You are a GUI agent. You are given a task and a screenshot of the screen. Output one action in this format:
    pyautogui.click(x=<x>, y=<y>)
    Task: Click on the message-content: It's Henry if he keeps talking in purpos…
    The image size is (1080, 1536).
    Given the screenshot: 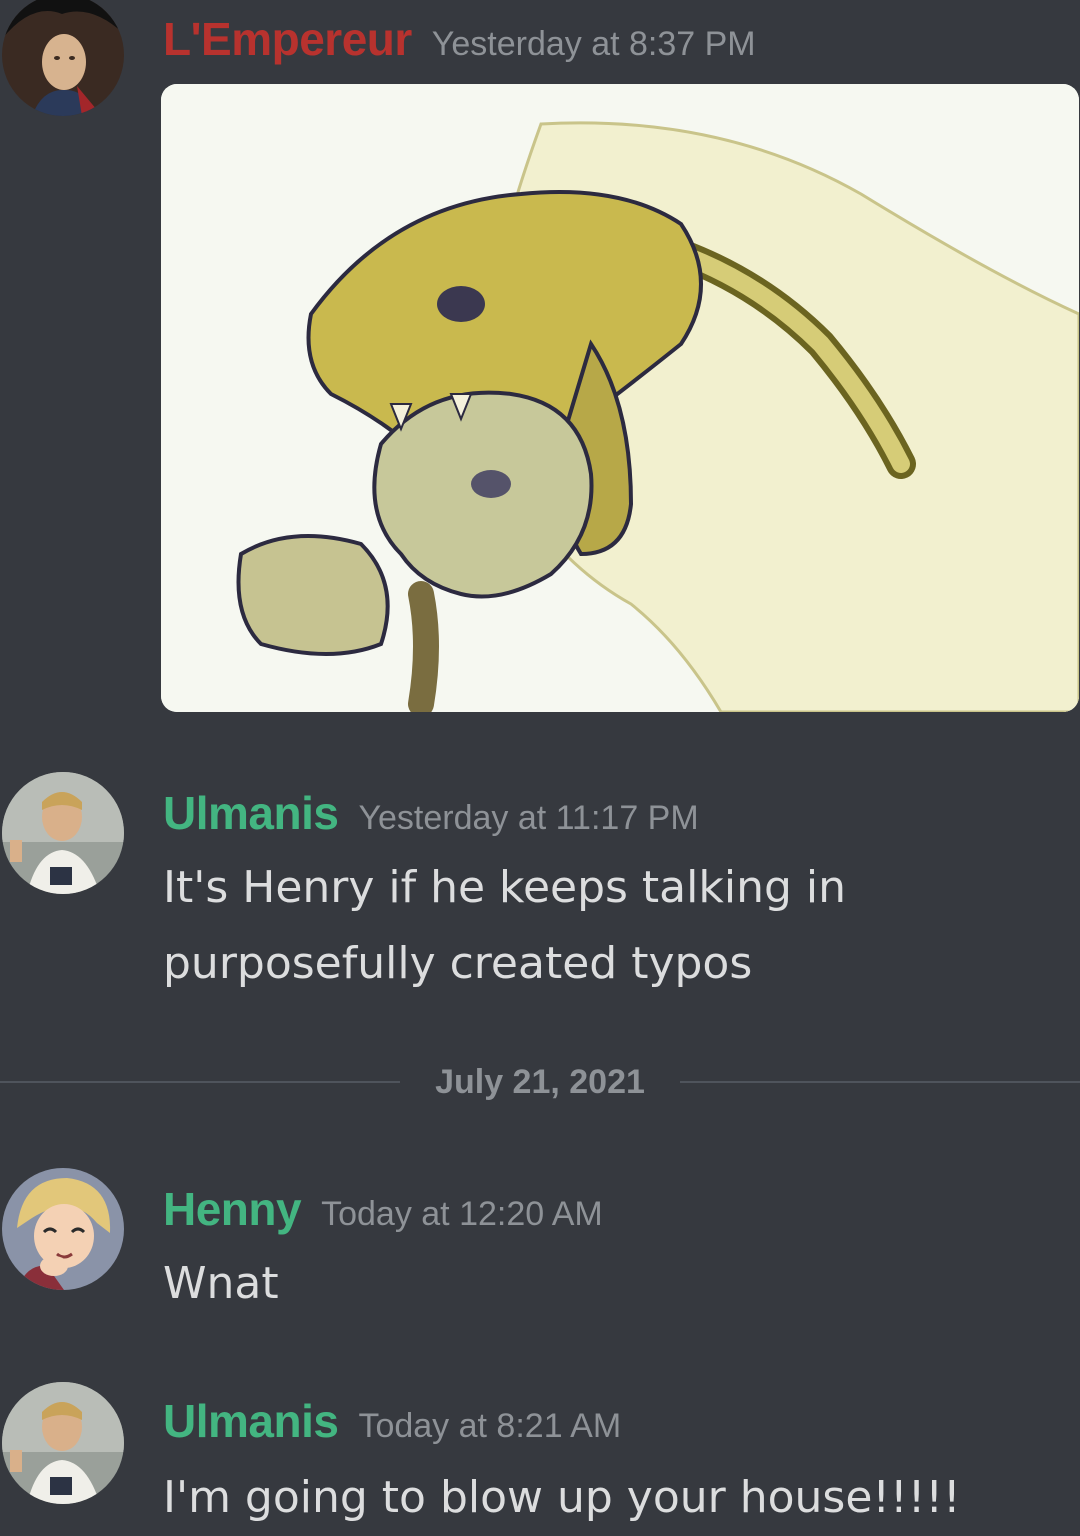 What is the action you would take?
    pyautogui.click(x=504, y=926)
    